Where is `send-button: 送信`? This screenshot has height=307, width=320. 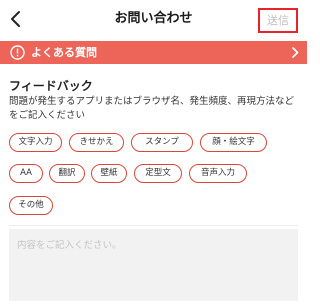 send-button: 送信 is located at coordinates (278, 21).